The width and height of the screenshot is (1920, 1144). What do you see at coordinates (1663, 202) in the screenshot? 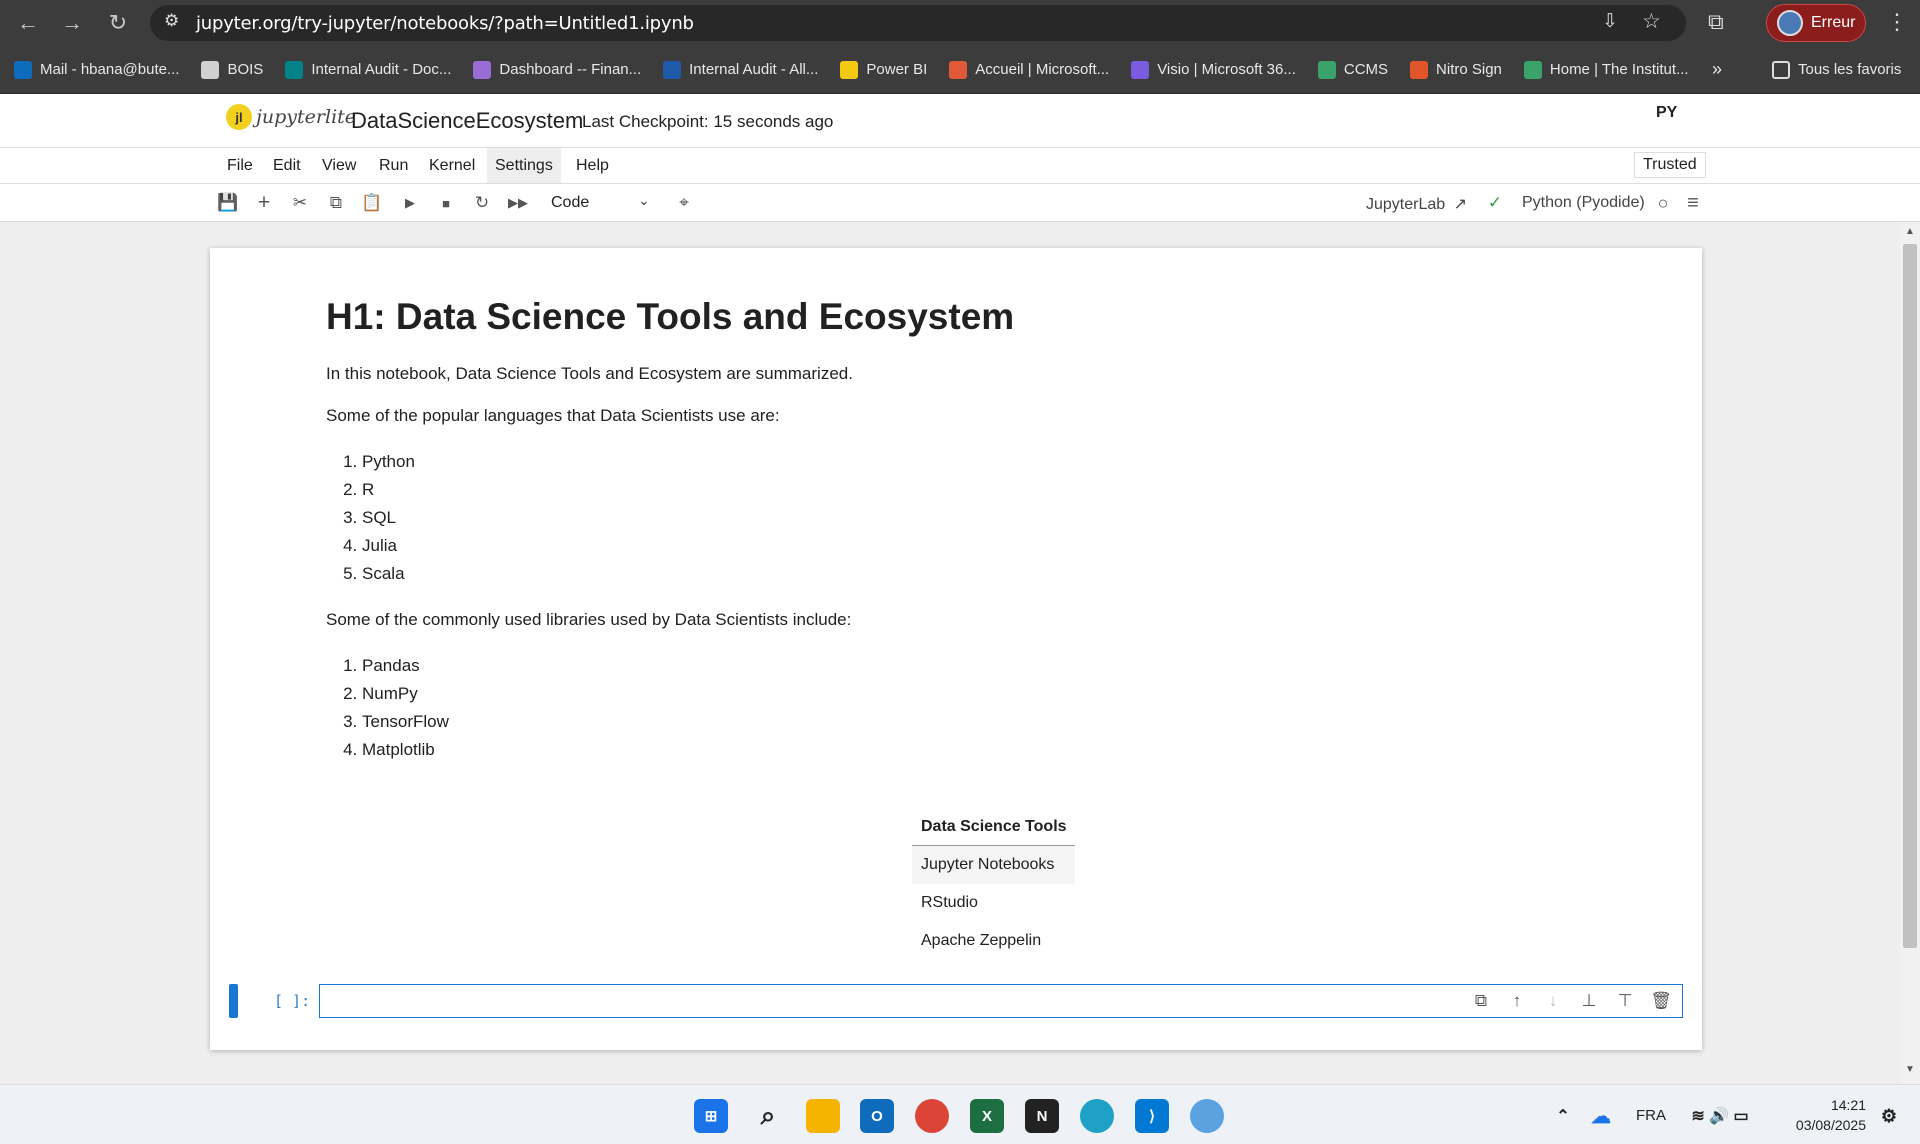
I see `kernel-idle-circle-icon: ○` at bounding box center [1663, 202].